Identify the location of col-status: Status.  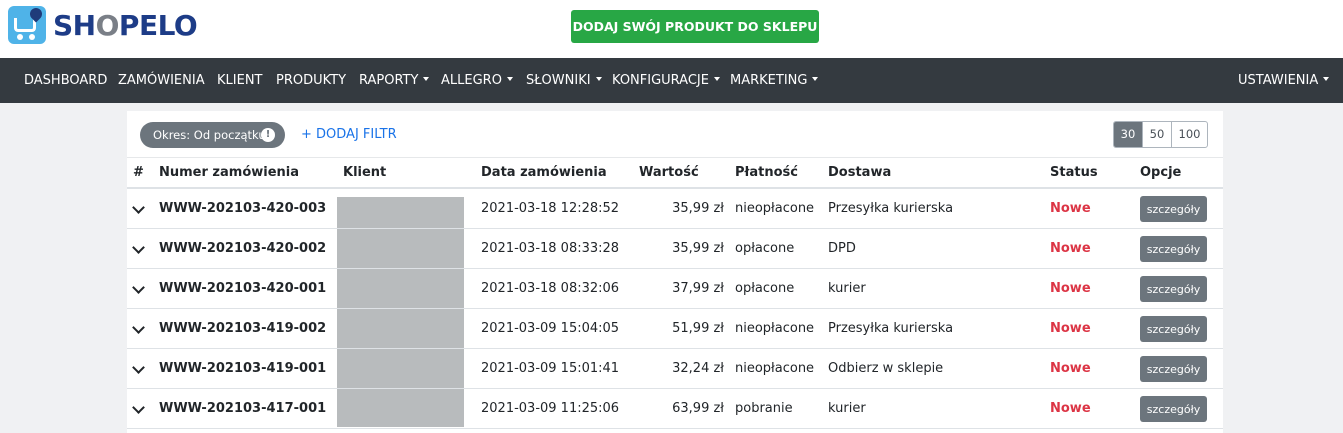
(1074, 173).